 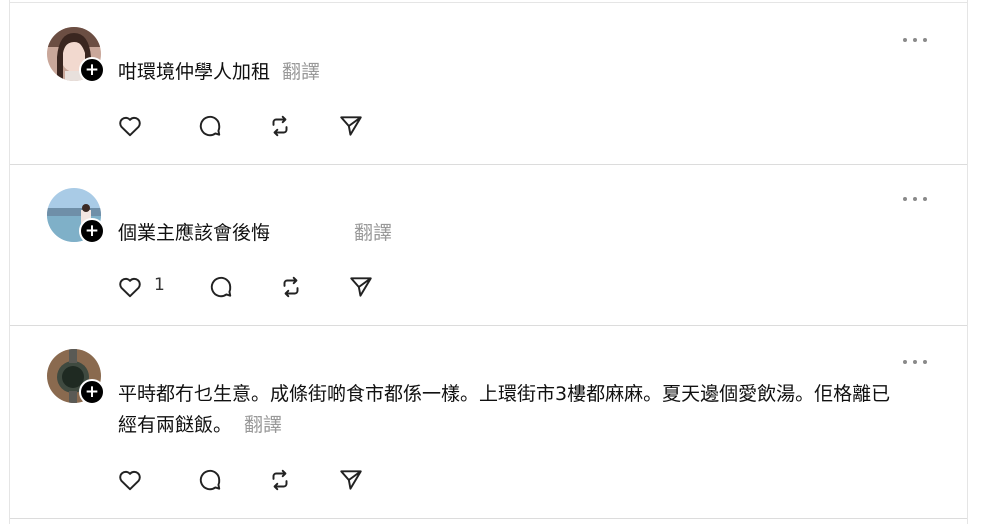 What do you see at coordinates (488, 518) in the screenshot?
I see `post-divider` at bounding box center [488, 518].